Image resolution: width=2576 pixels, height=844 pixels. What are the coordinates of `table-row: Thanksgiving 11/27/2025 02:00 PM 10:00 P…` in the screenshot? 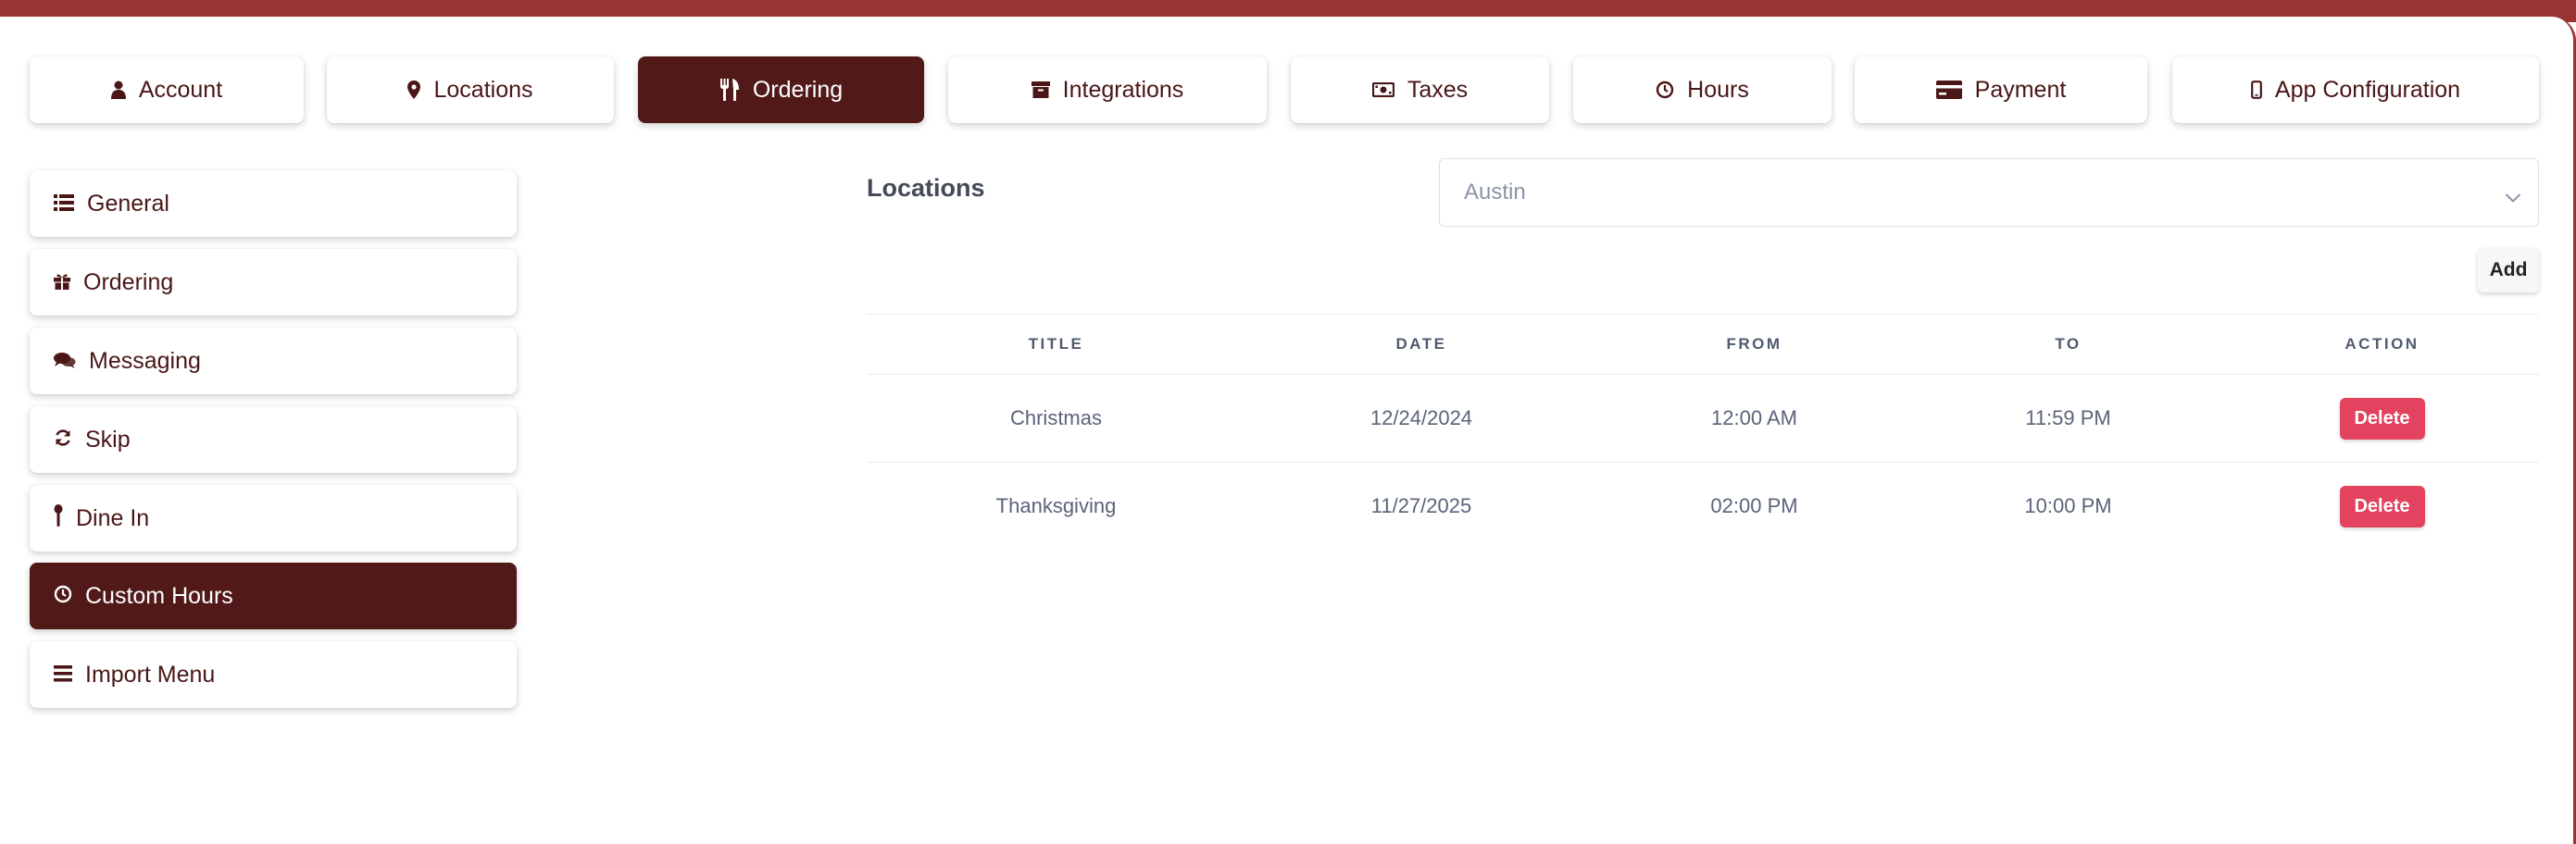 It's located at (1703, 506).